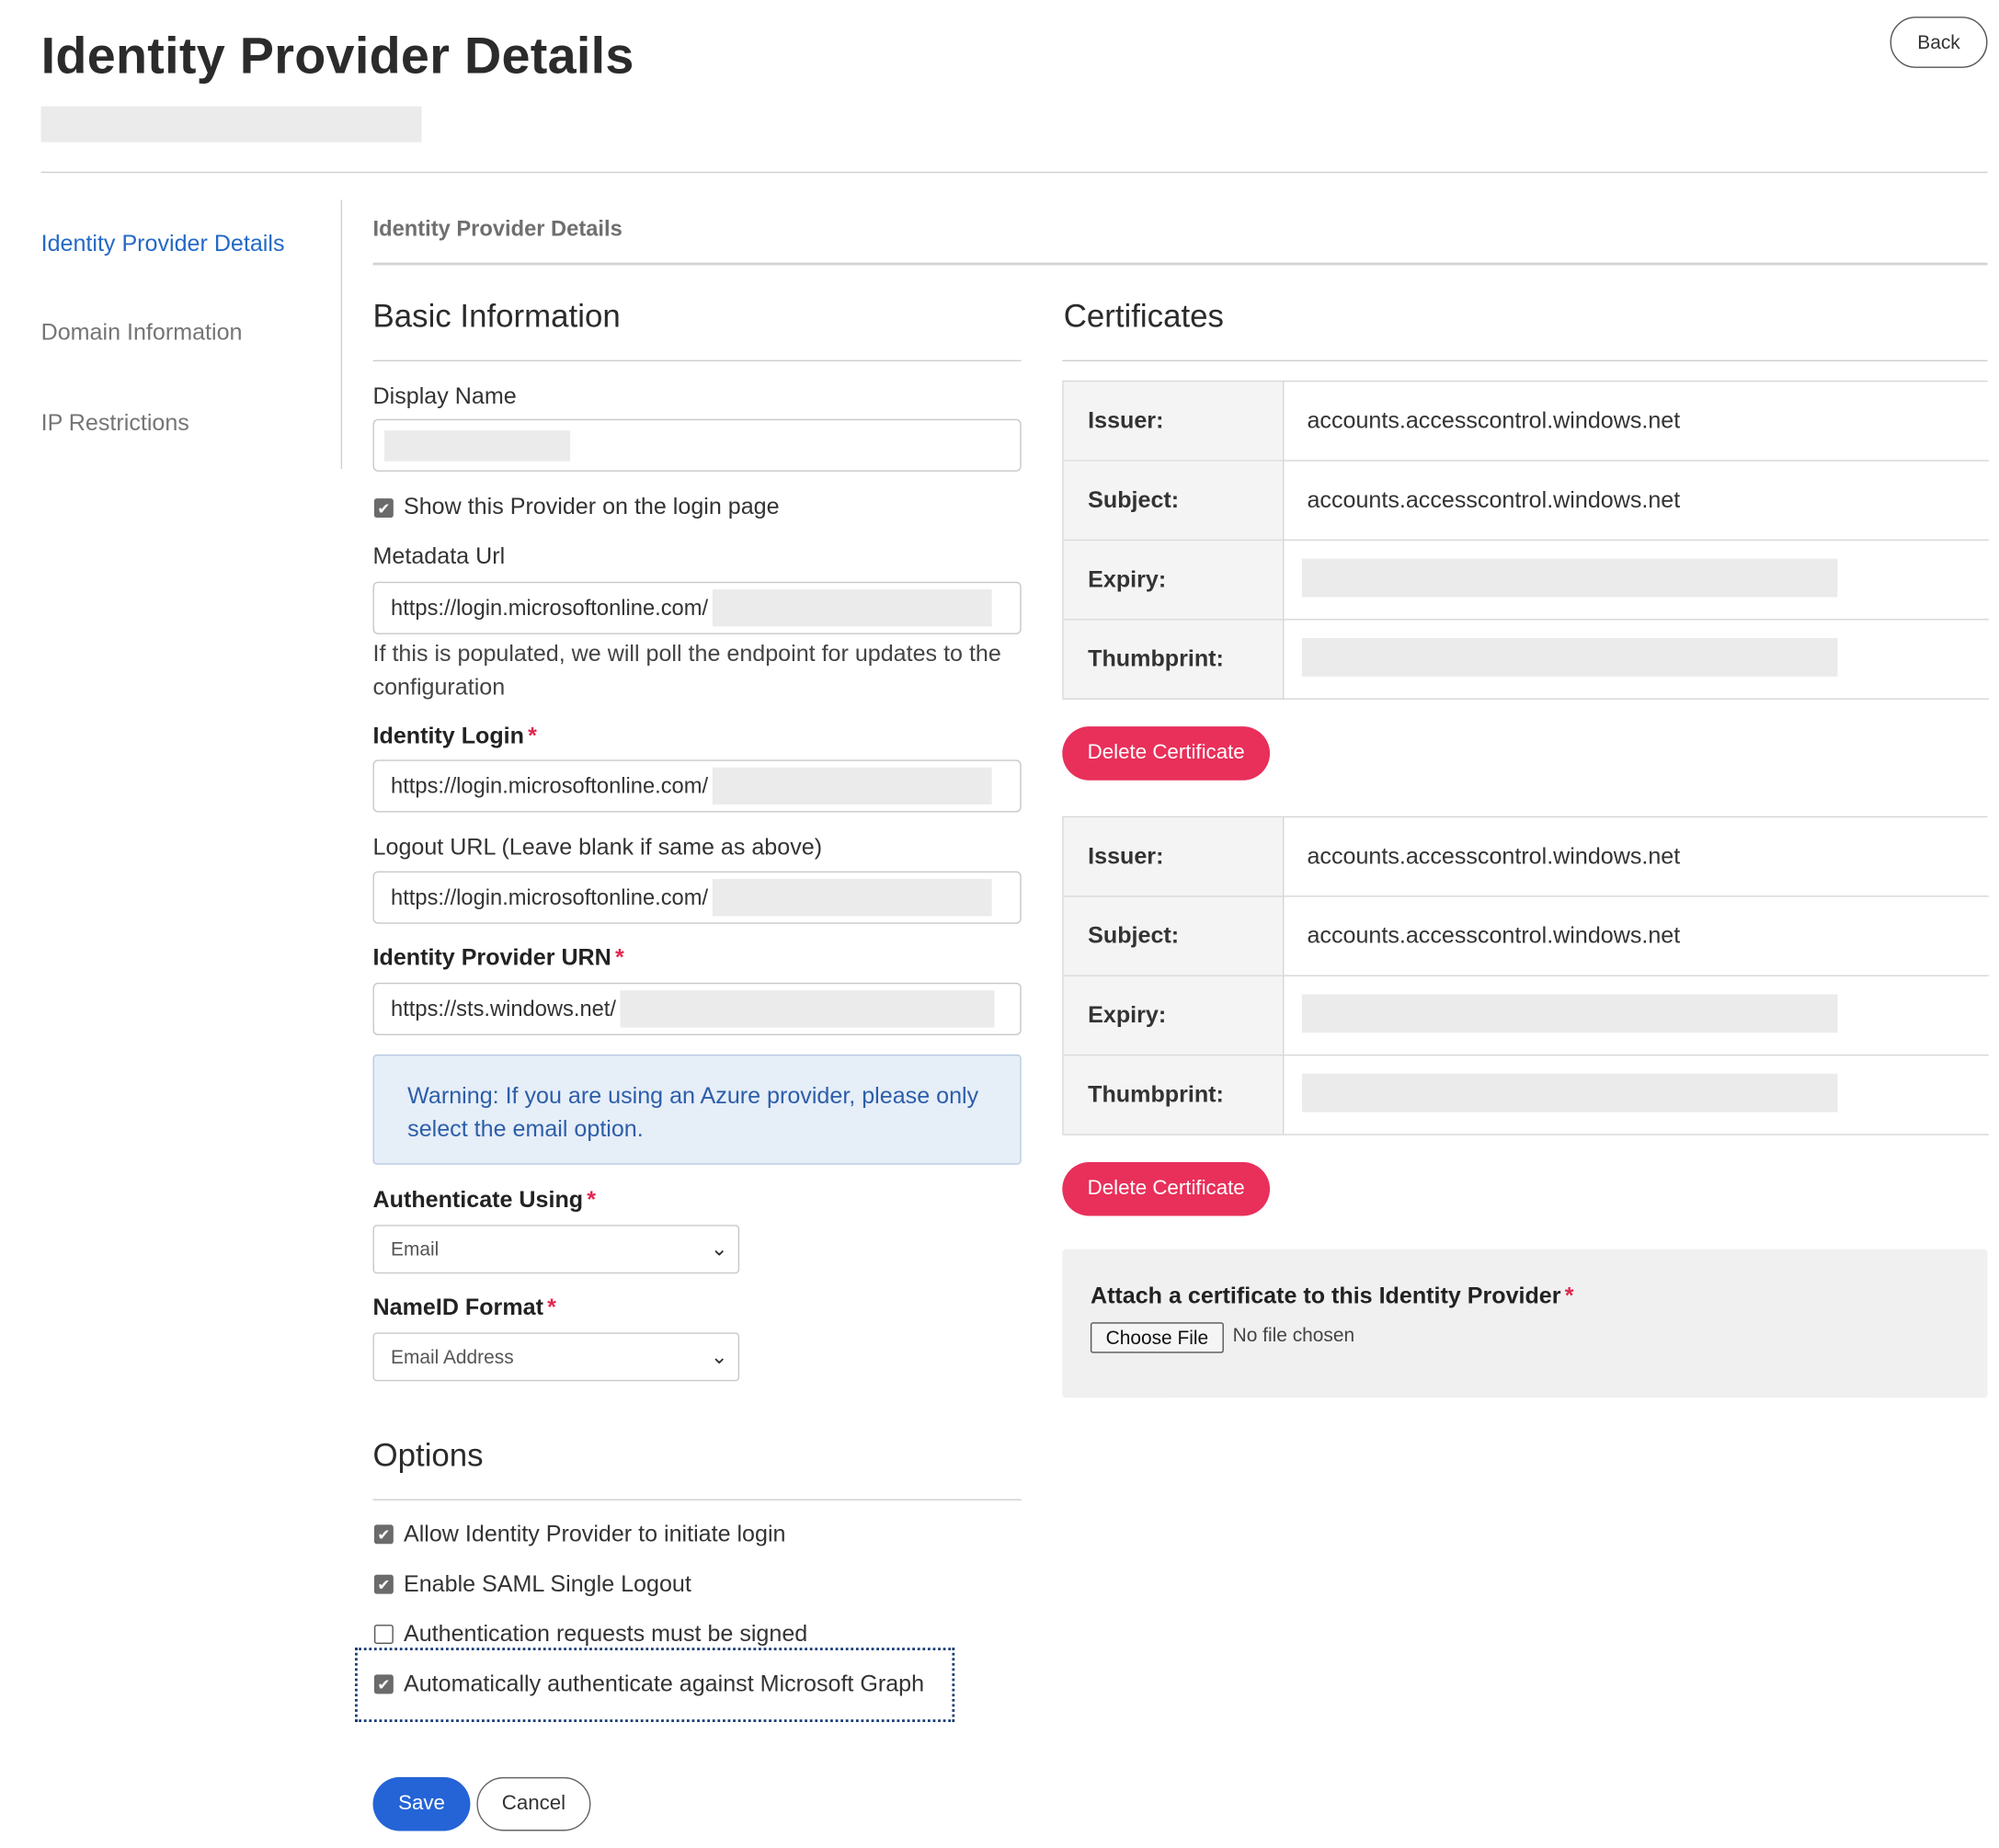 This screenshot has height=1848, width=1999. What do you see at coordinates (533, 1803) in the screenshot?
I see `cancel-button: Cancel` at bounding box center [533, 1803].